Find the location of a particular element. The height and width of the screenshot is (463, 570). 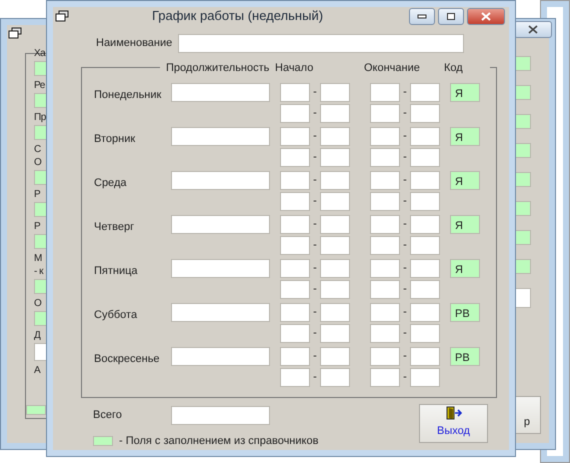

field-label: Наименование is located at coordinates (134, 44).